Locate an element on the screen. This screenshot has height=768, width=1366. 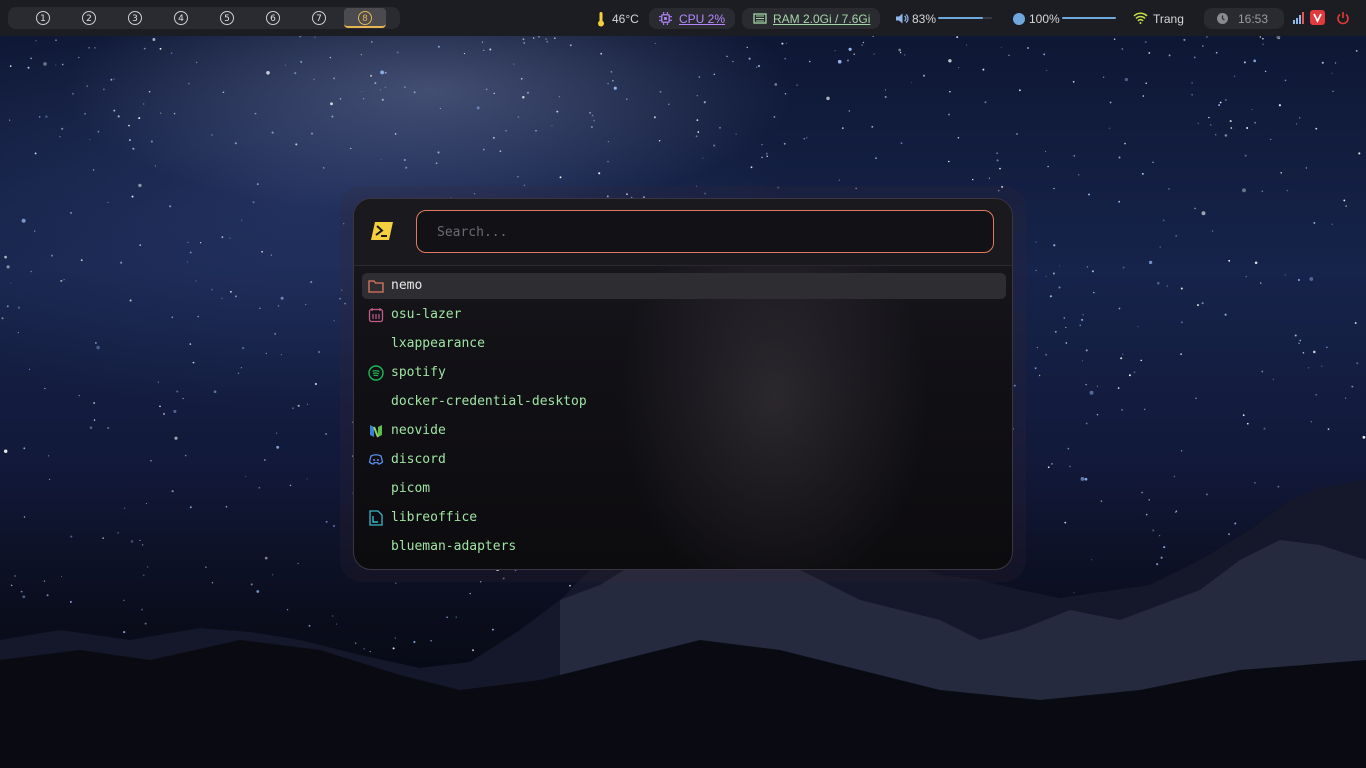
list-item-label: lxappearance is located at coordinates (438, 343).